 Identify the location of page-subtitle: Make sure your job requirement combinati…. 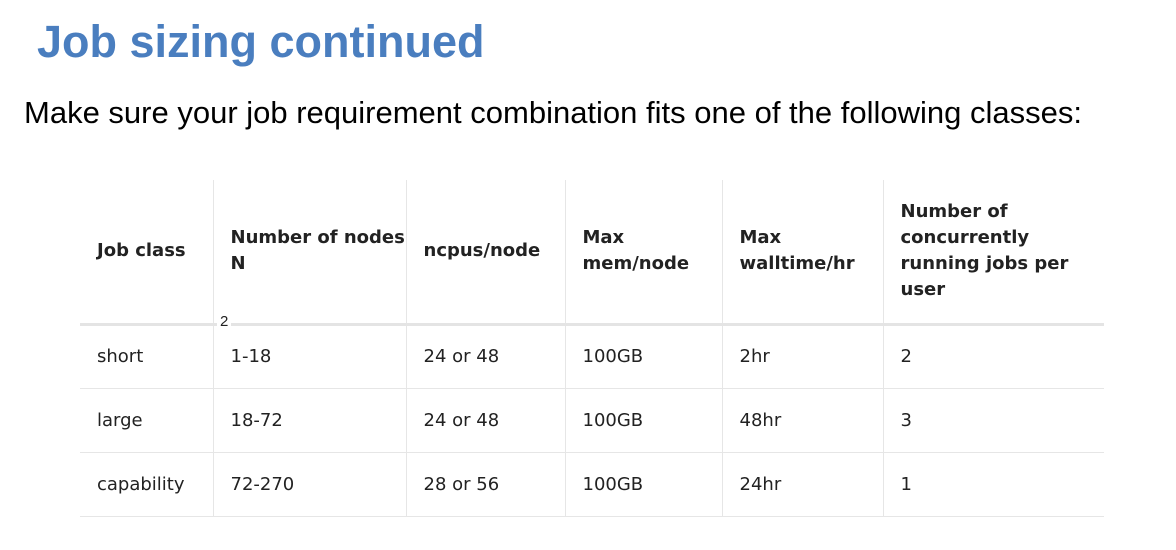
(553, 112).